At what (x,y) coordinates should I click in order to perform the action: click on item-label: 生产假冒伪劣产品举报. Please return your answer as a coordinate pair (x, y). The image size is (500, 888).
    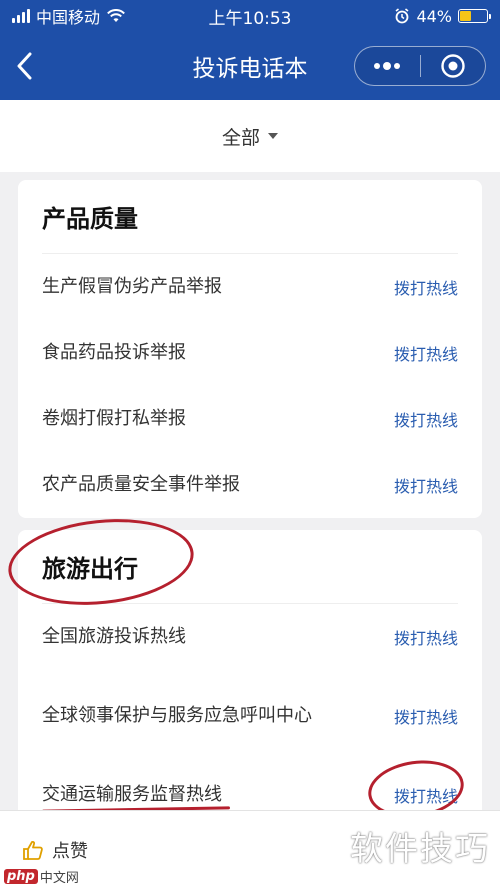
    Looking at the image, I should click on (132, 287).